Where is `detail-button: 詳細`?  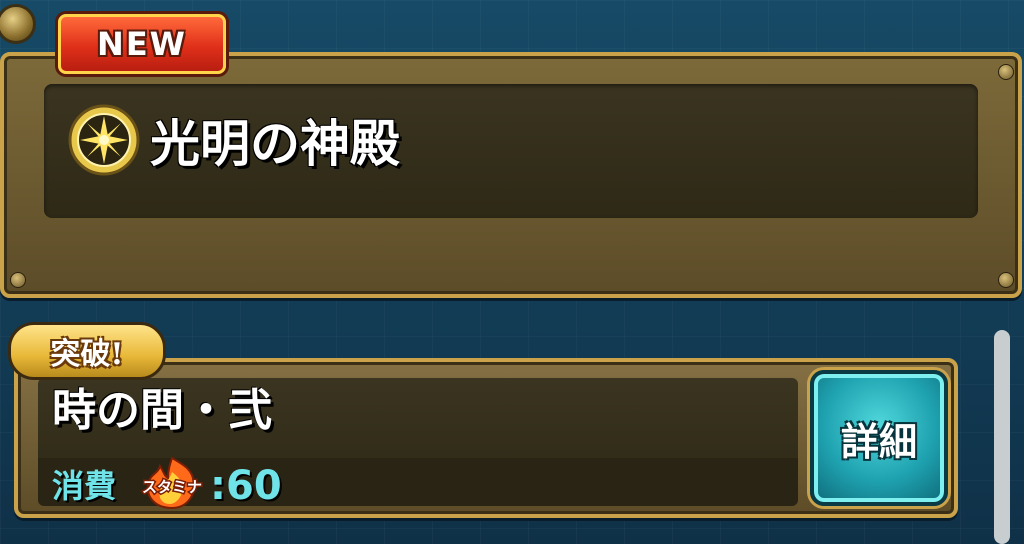
detail-button: 詳細 is located at coordinates (879, 438).